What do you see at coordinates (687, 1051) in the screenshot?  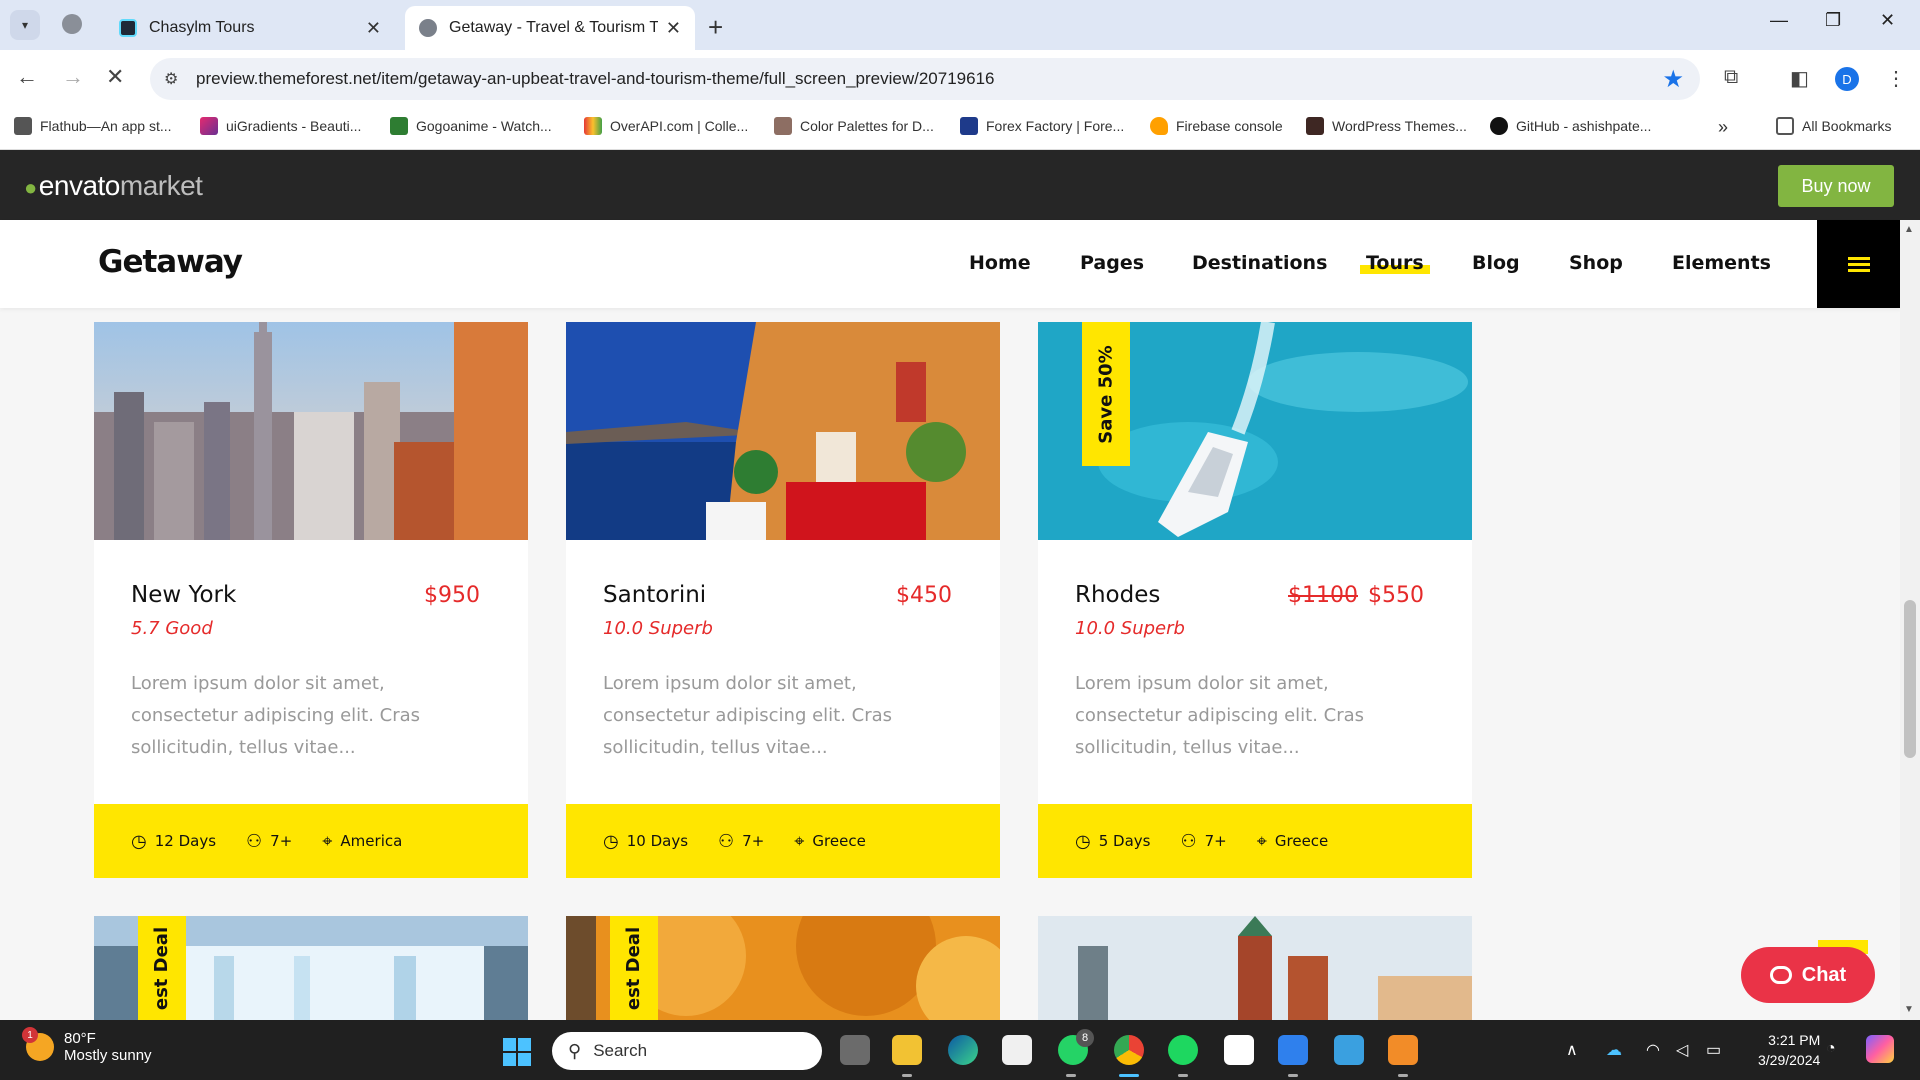 I see `taskbar-search: ⚲ Search` at bounding box center [687, 1051].